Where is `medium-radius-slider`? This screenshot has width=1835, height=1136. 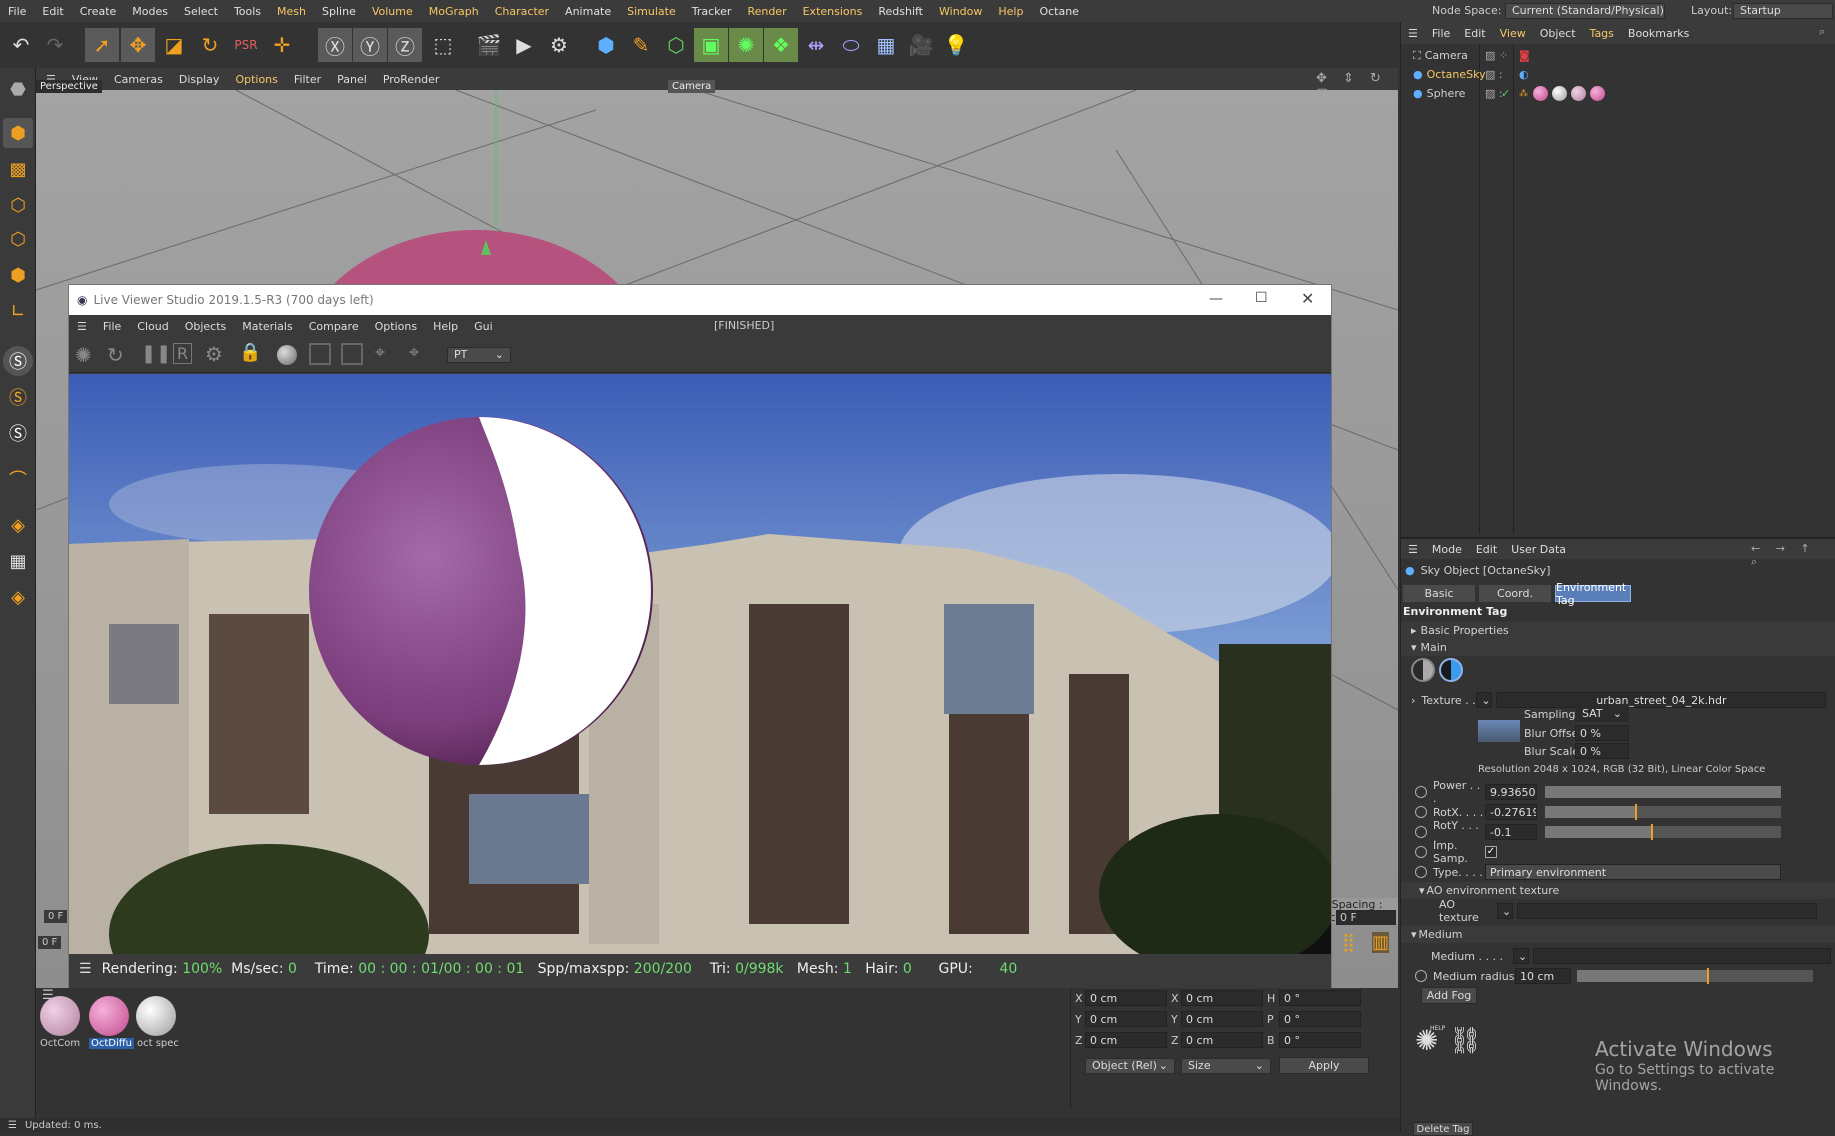
medium-radius-slider is located at coordinates (1695, 976).